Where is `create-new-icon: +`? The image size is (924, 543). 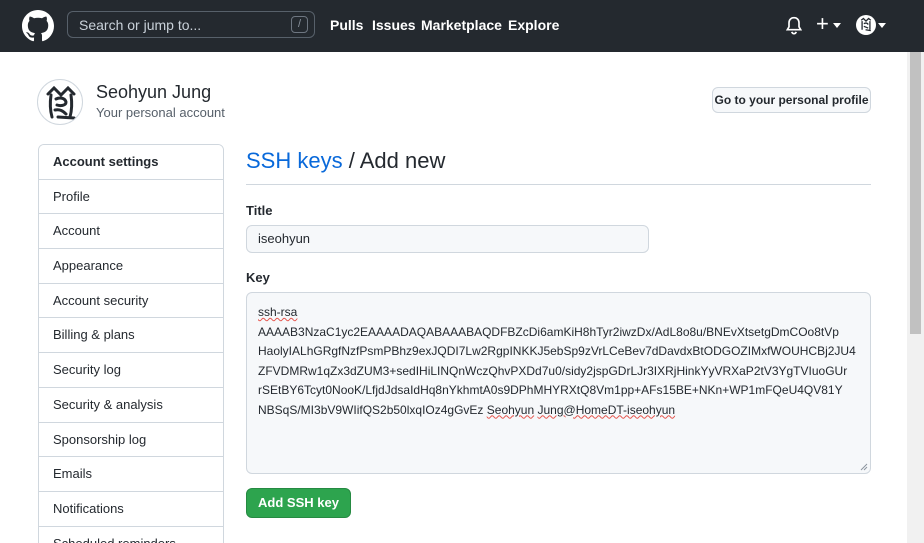
create-new-icon: + is located at coordinates (822, 24).